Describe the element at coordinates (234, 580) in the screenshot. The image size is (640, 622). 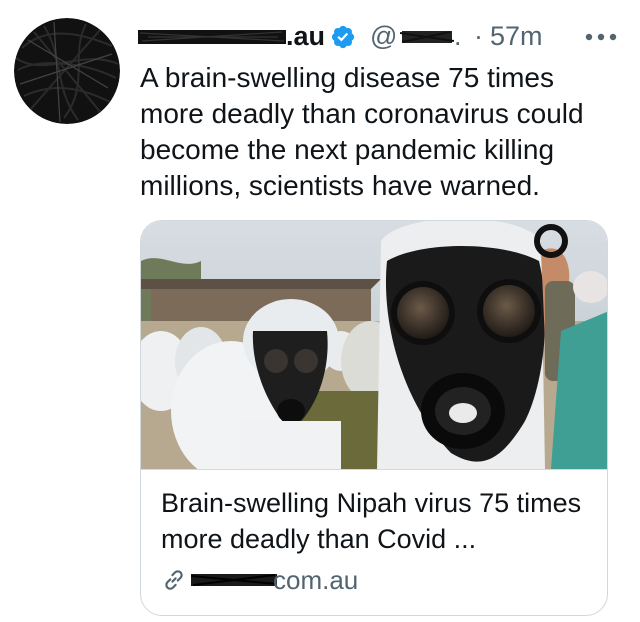
I see `domain-redaction` at that location.